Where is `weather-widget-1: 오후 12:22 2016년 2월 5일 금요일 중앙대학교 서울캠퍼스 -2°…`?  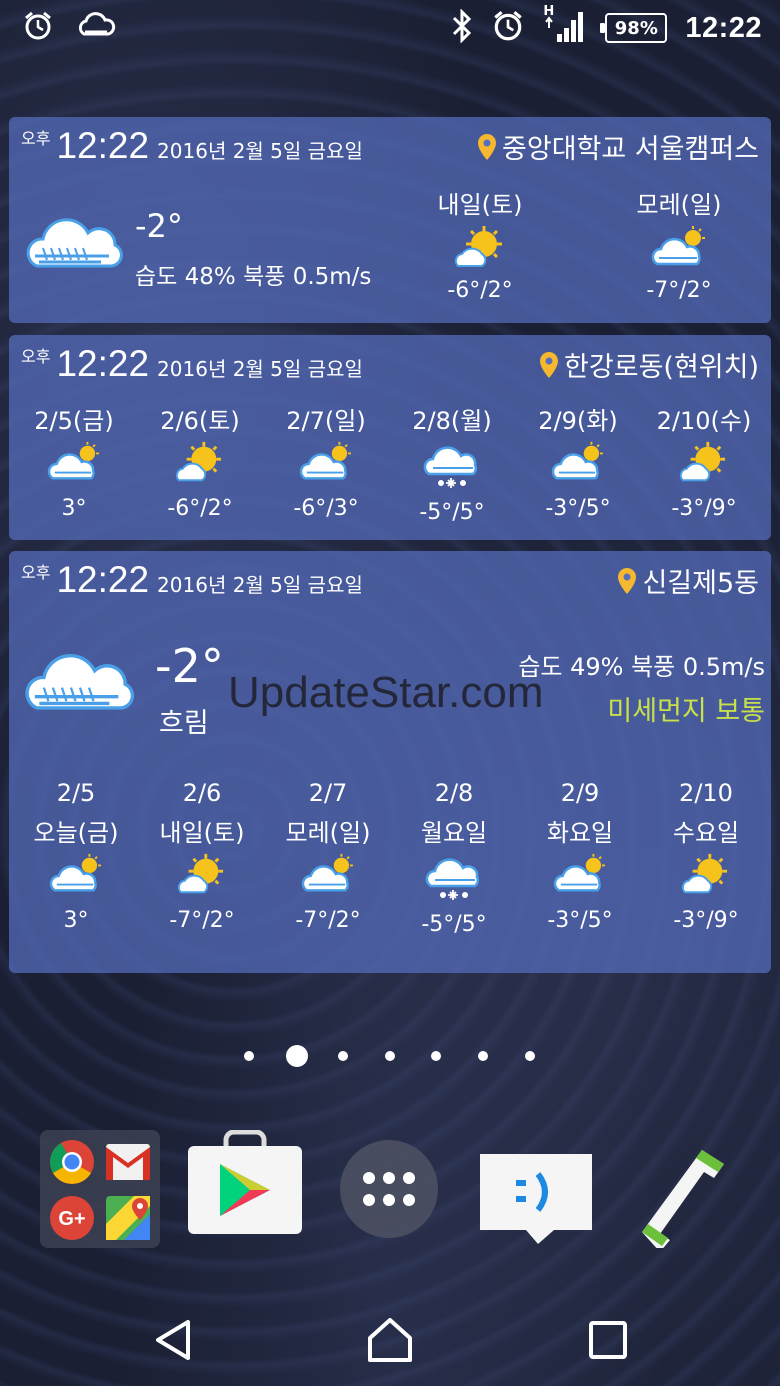 weather-widget-1: 오후 12:22 2016년 2월 5일 금요일 중앙대학교 서울캠퍼스 -2°… is located at coordinates (390, 220).